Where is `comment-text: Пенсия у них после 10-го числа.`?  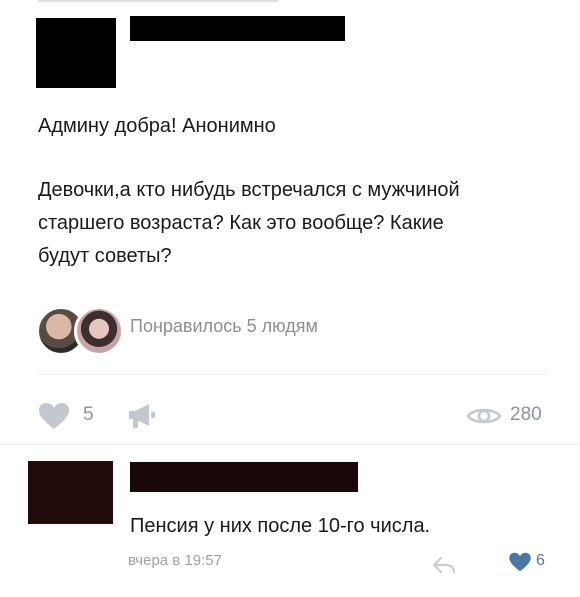
comment-text: Пенсия у них после 10-го числа. is located at coordinates (280, 526).